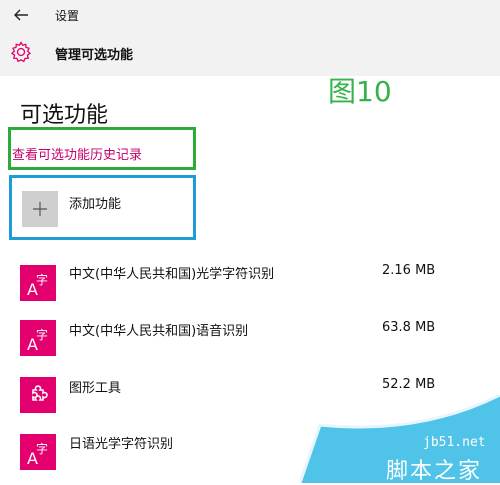  What do you see at coordinates (77, 153) in the screenshot?
I see `history-link: 查看可选功能历史记录` at bounding box center [77, 153].